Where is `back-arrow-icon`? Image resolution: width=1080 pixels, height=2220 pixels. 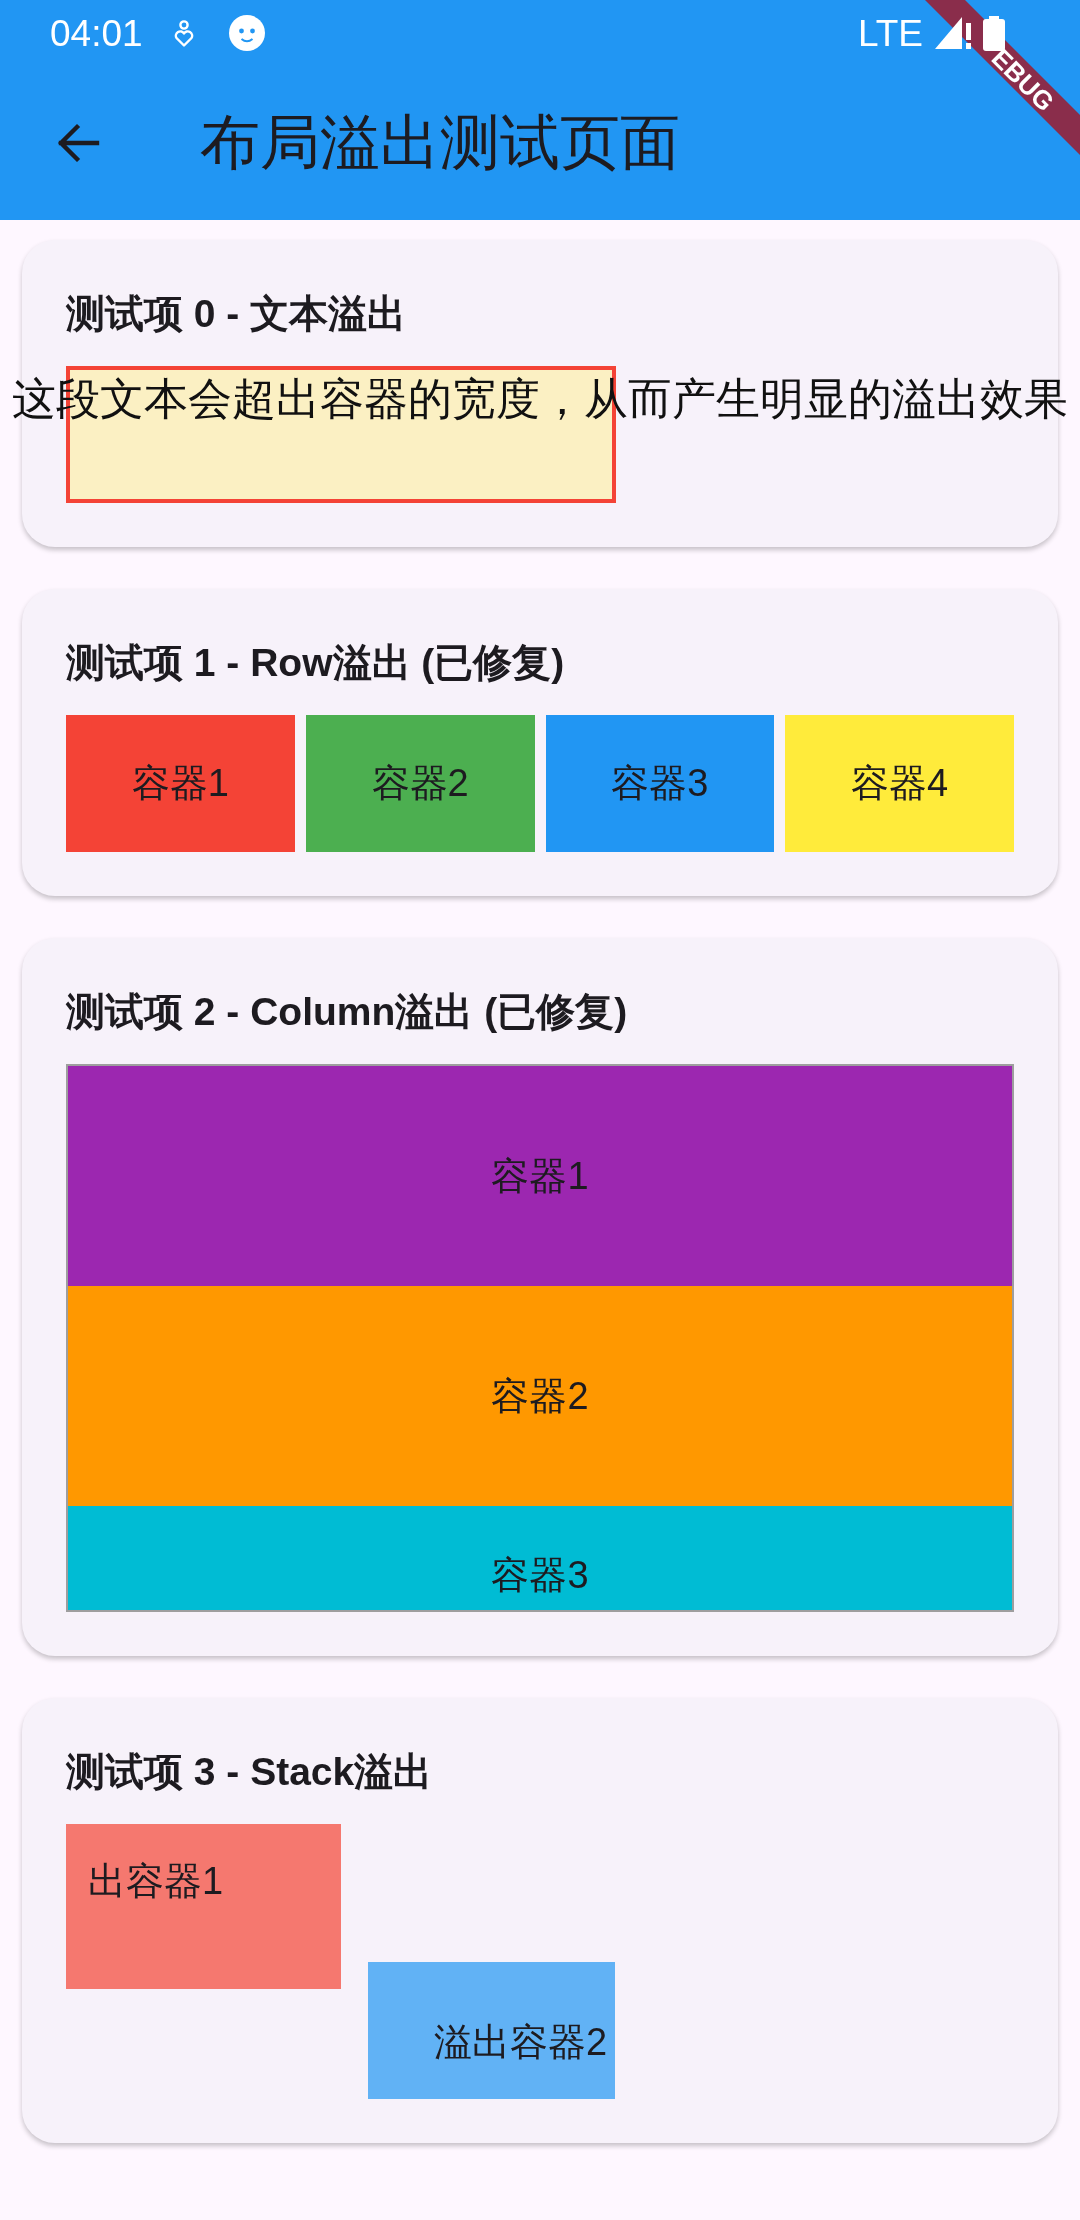
back-arrow-icon is located at coordinates (78, 143).